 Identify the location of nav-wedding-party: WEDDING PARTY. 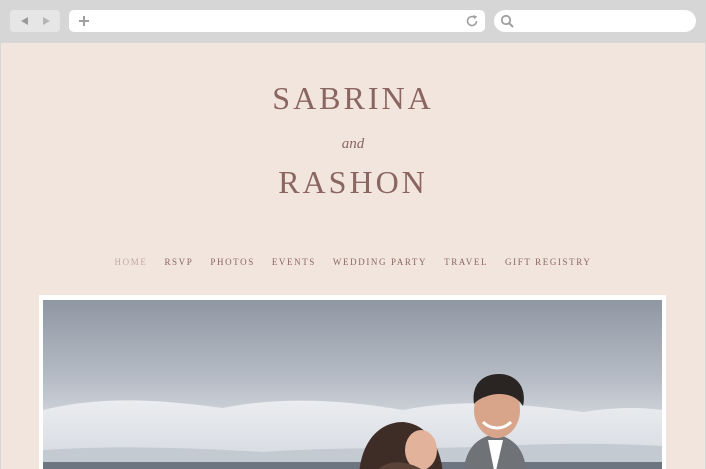
(380, 262).